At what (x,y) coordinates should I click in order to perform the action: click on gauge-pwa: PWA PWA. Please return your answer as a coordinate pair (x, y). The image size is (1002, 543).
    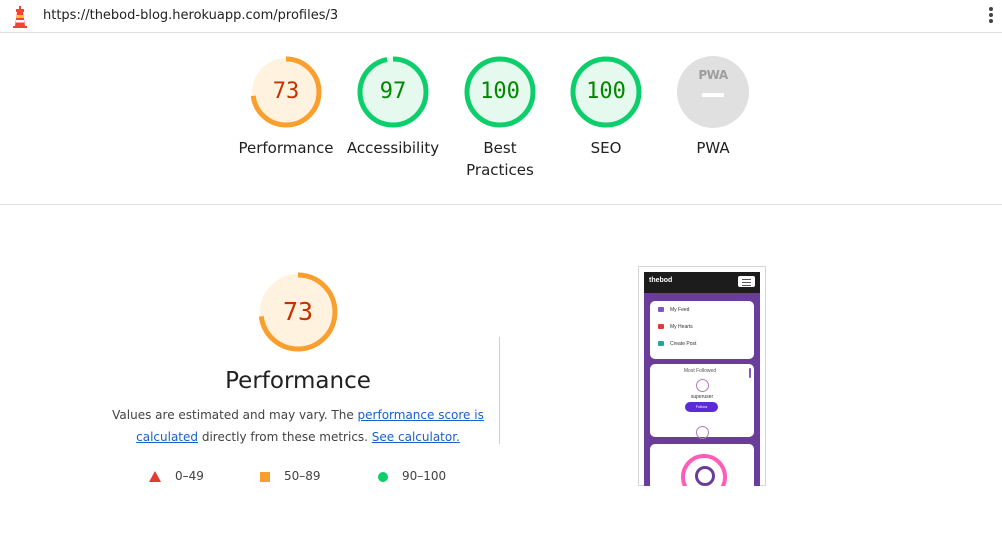
    Looking at the image, I should click on (713, 107).